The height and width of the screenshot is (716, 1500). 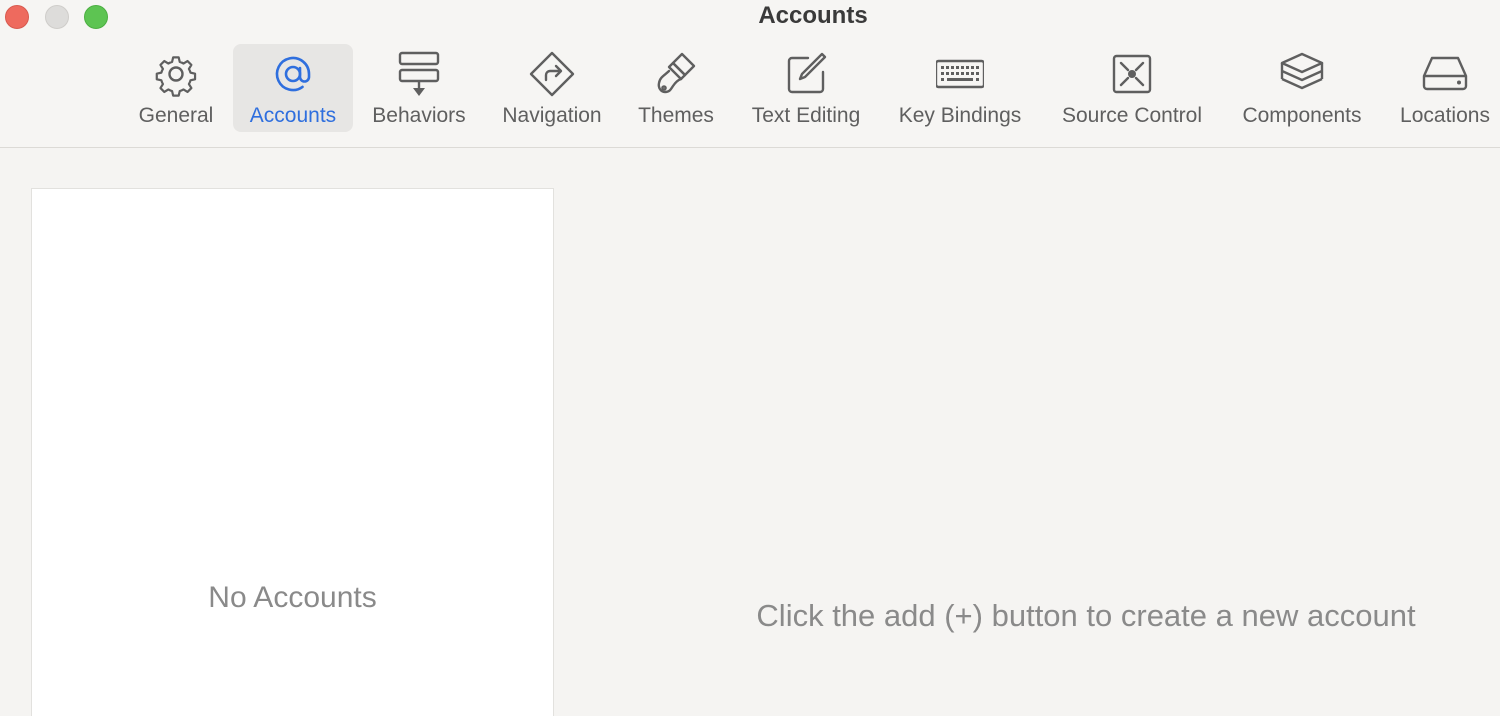 What do you see at coordinates (1445, 73) in the screenshot?
I see `drive-icon` at bounding box center [1445, 73].